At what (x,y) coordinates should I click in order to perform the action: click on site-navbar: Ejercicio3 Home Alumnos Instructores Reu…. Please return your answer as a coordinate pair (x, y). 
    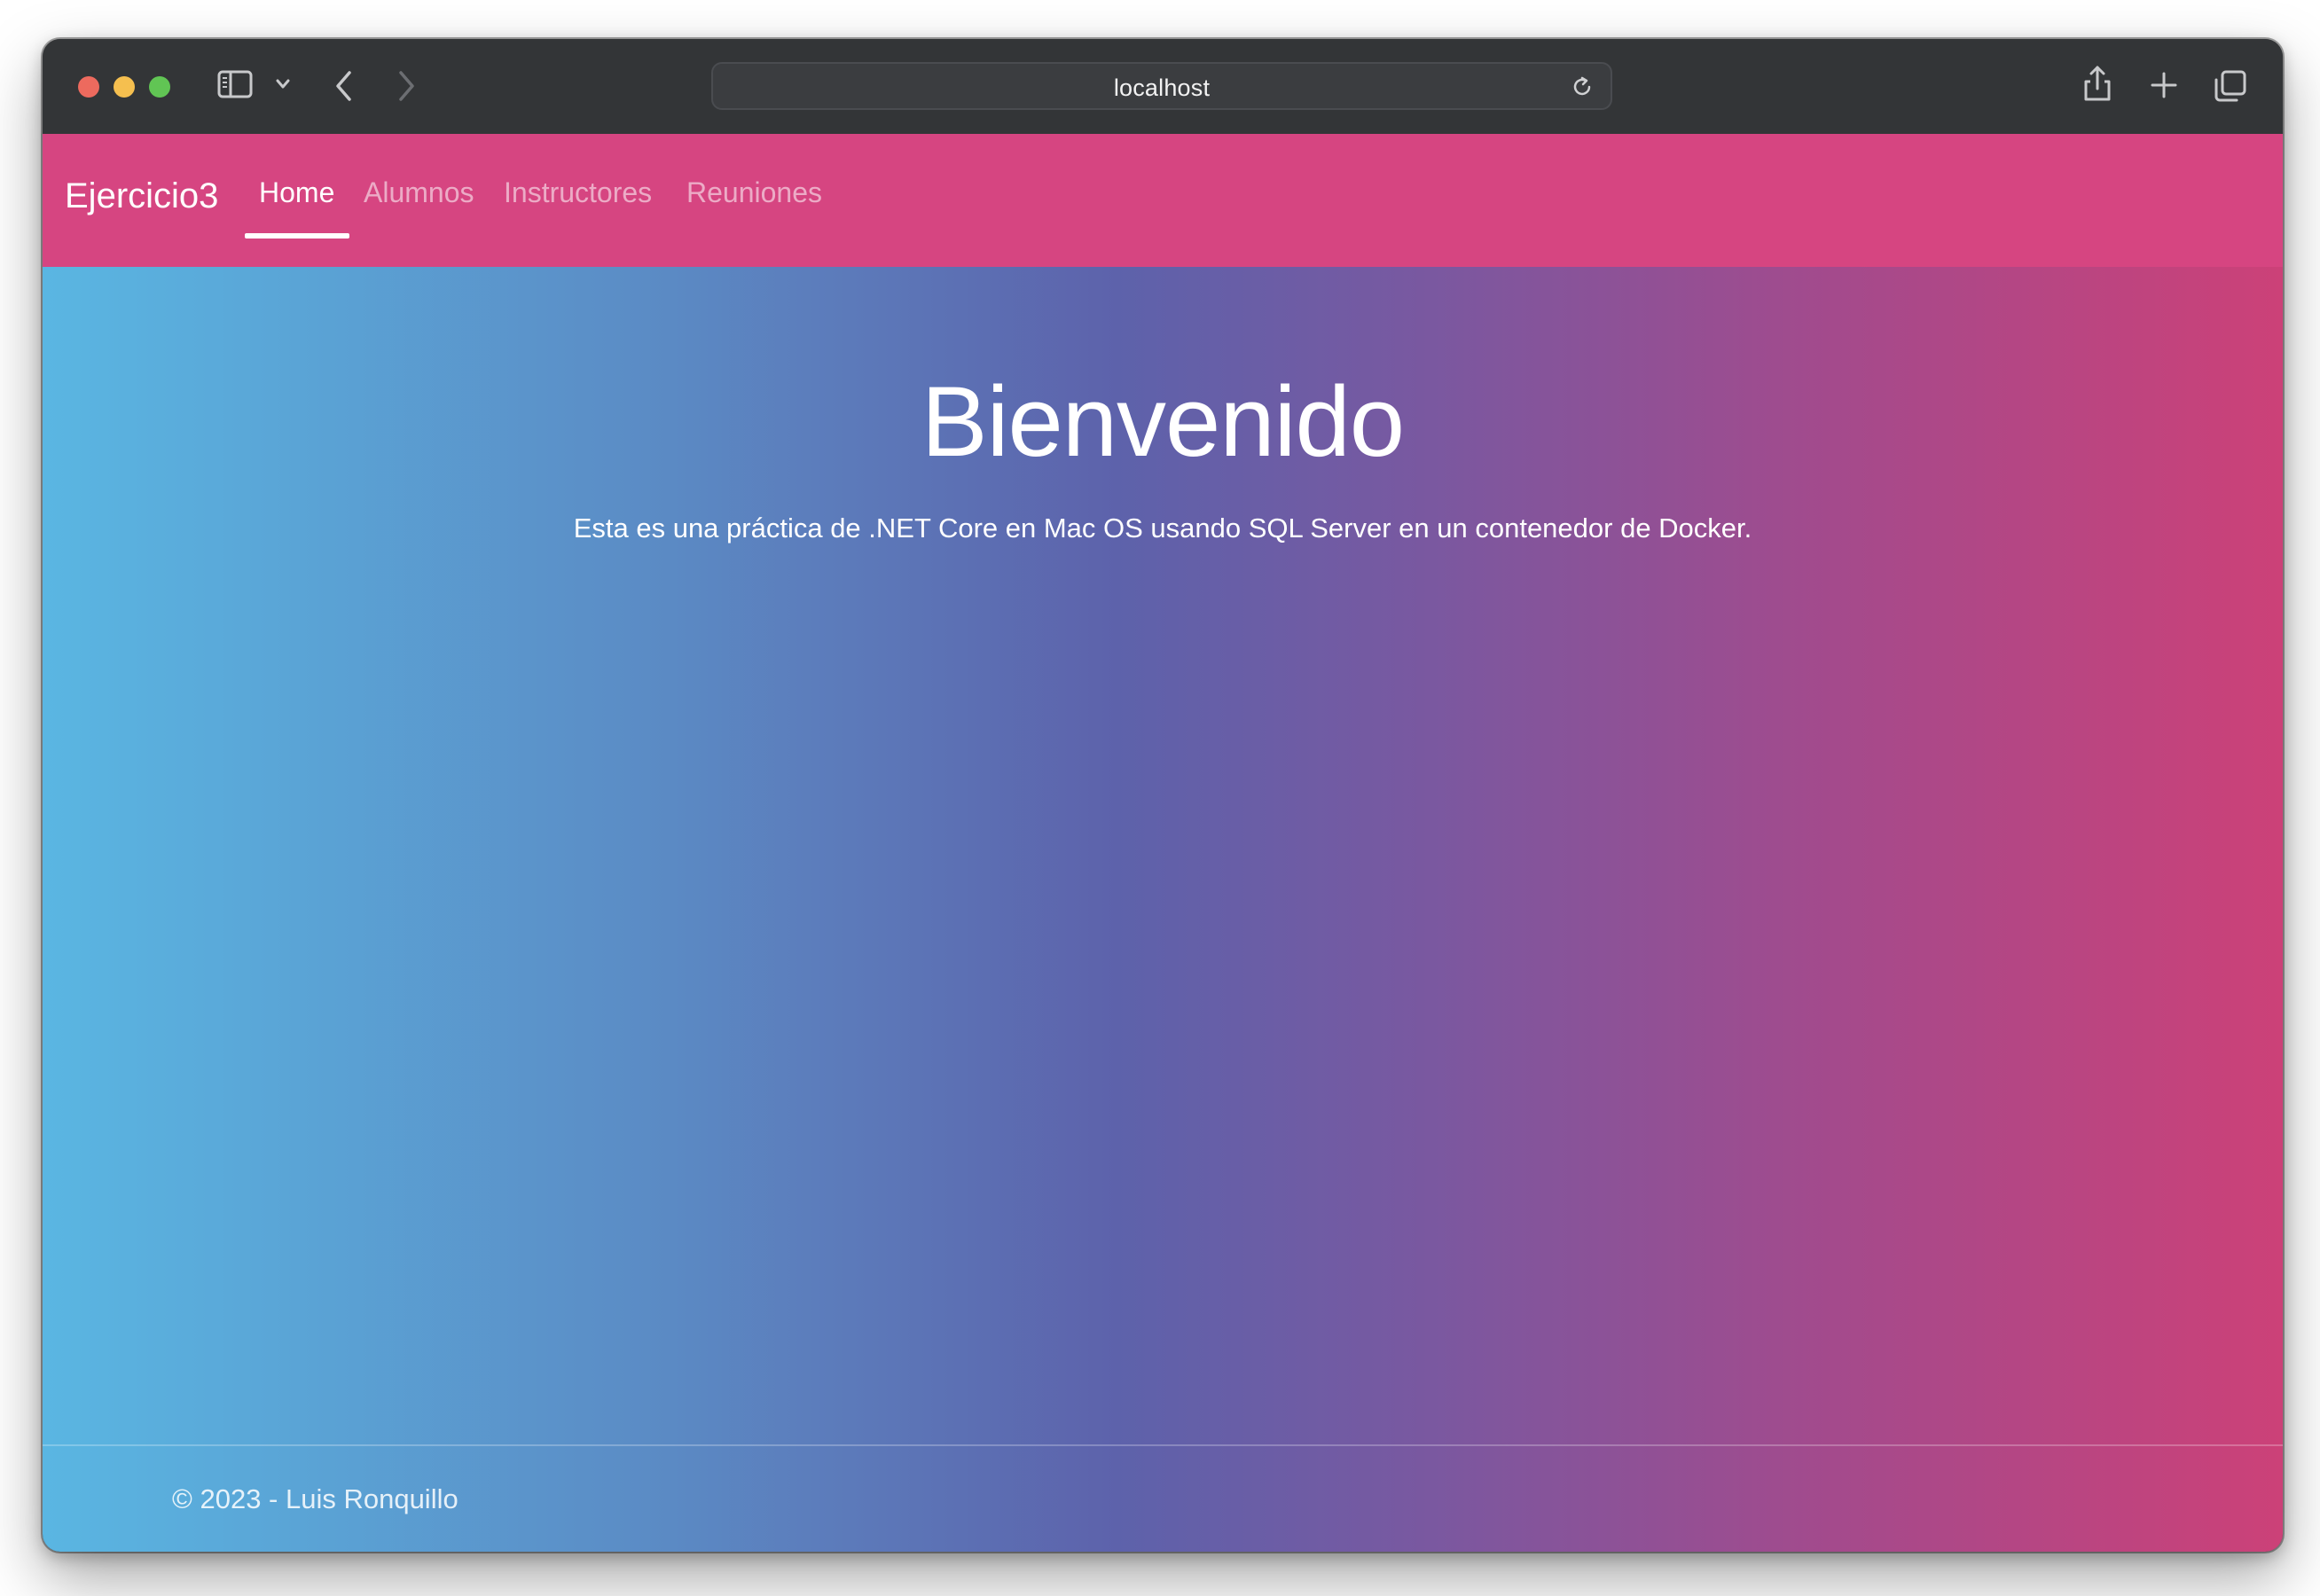
    Looking at the image, I should click on (1163, 201).